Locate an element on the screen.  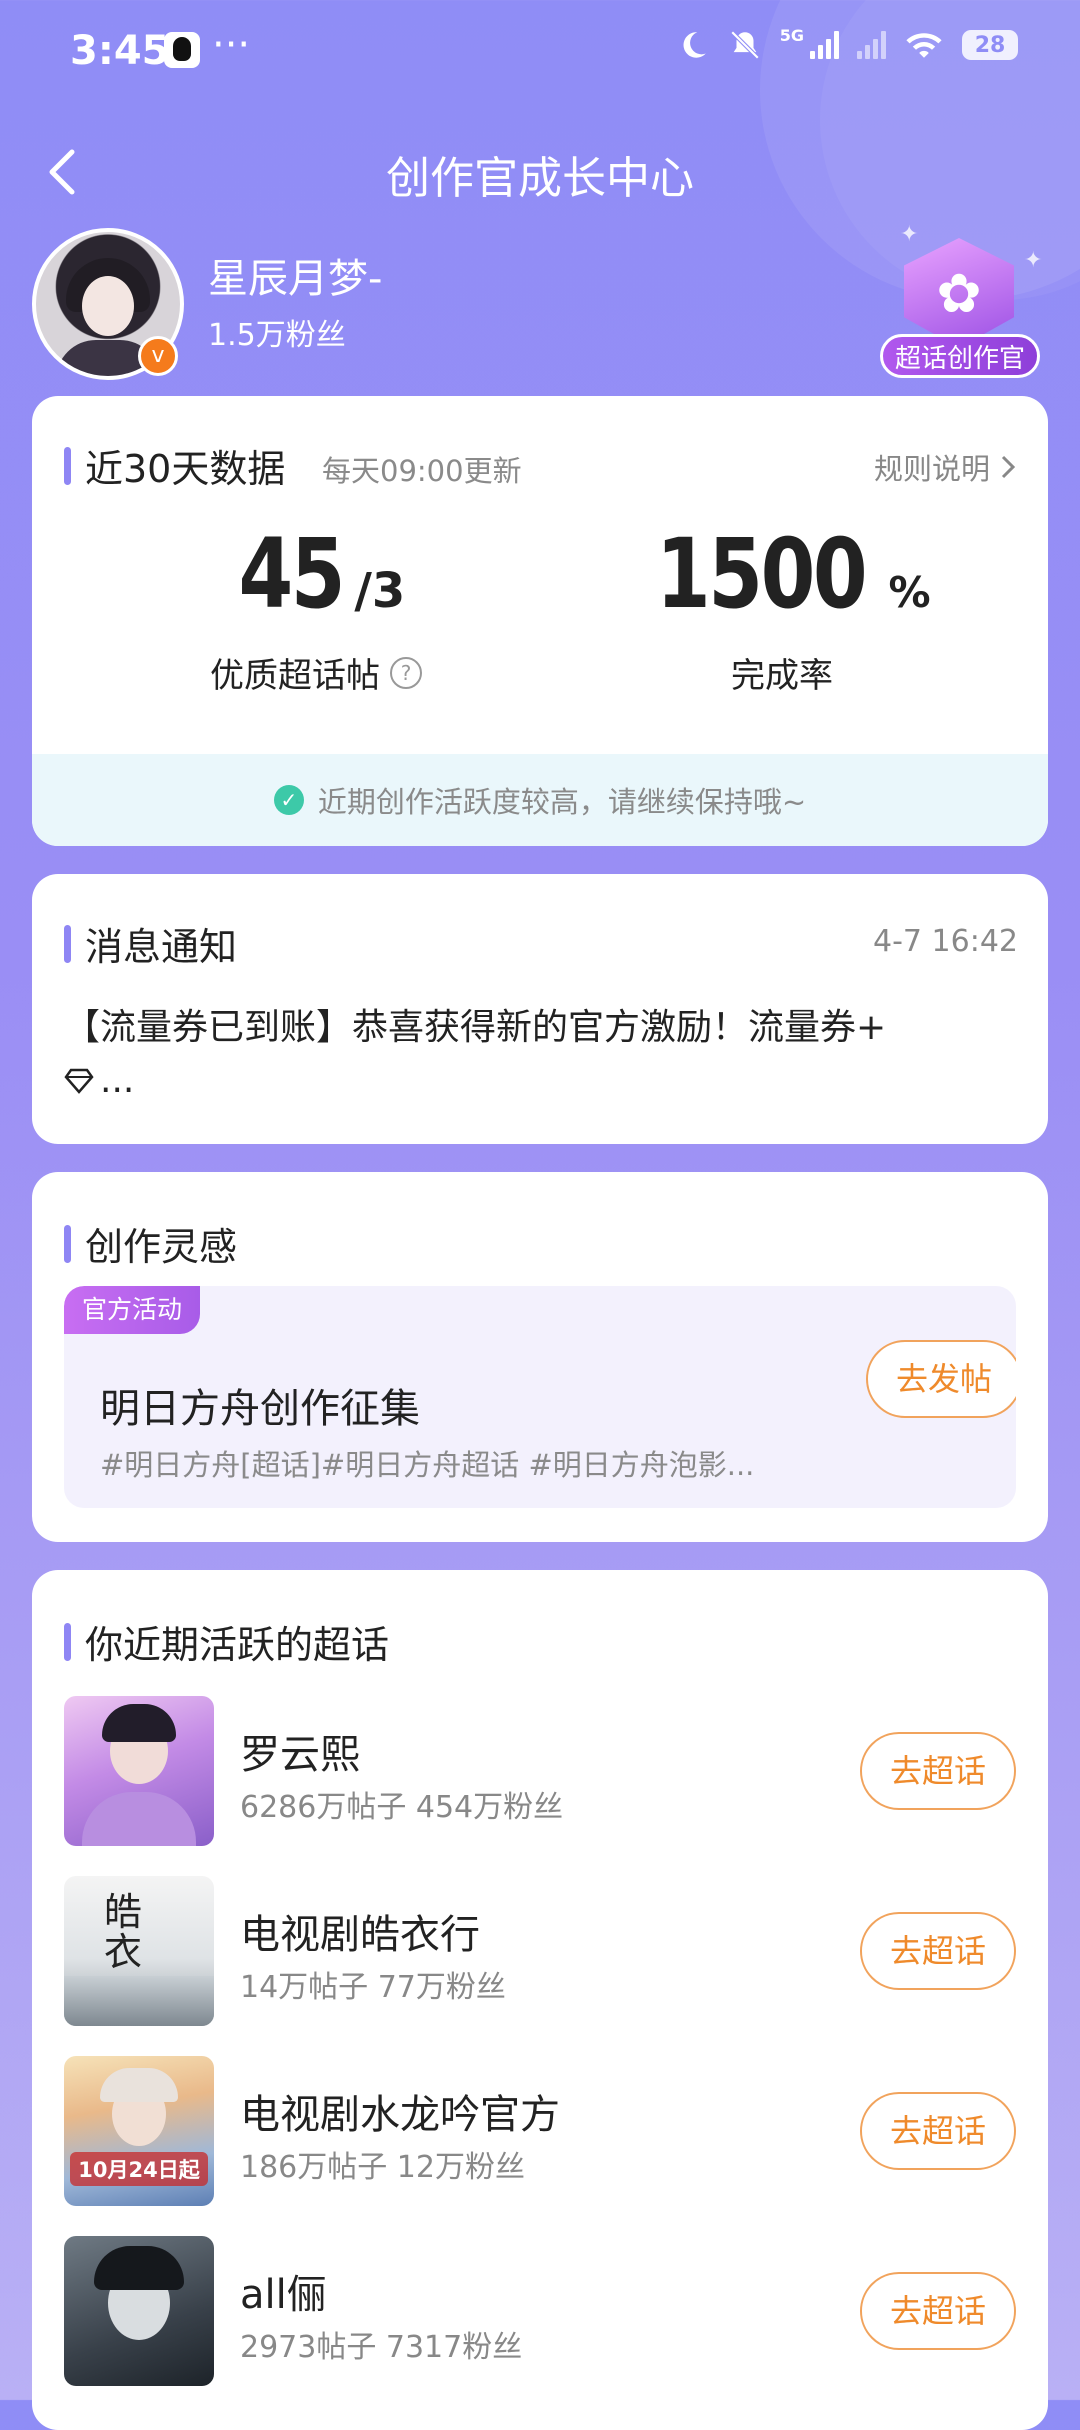
activity-tip-text: 近期创作活跃度较高，请继续保持哦~ is located at coordinates (562, 802).